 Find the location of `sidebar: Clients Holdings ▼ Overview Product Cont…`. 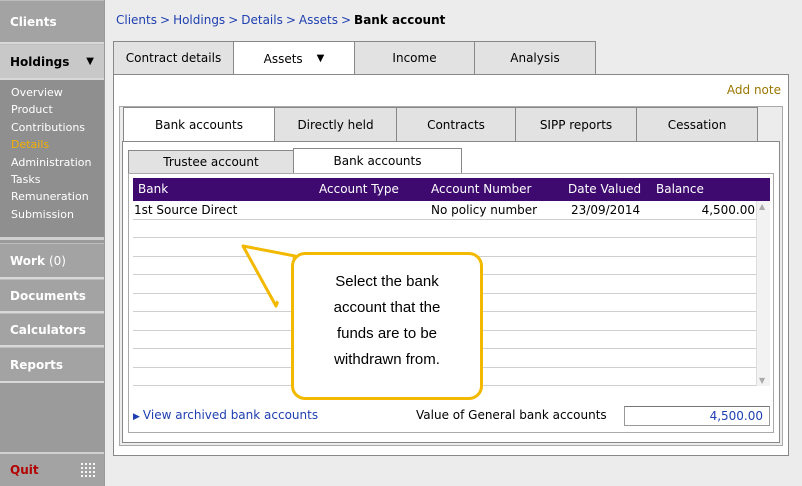

sidebar: Clients Holdings ▼ Overview Product Cont… is located at coordinates (52, 243).